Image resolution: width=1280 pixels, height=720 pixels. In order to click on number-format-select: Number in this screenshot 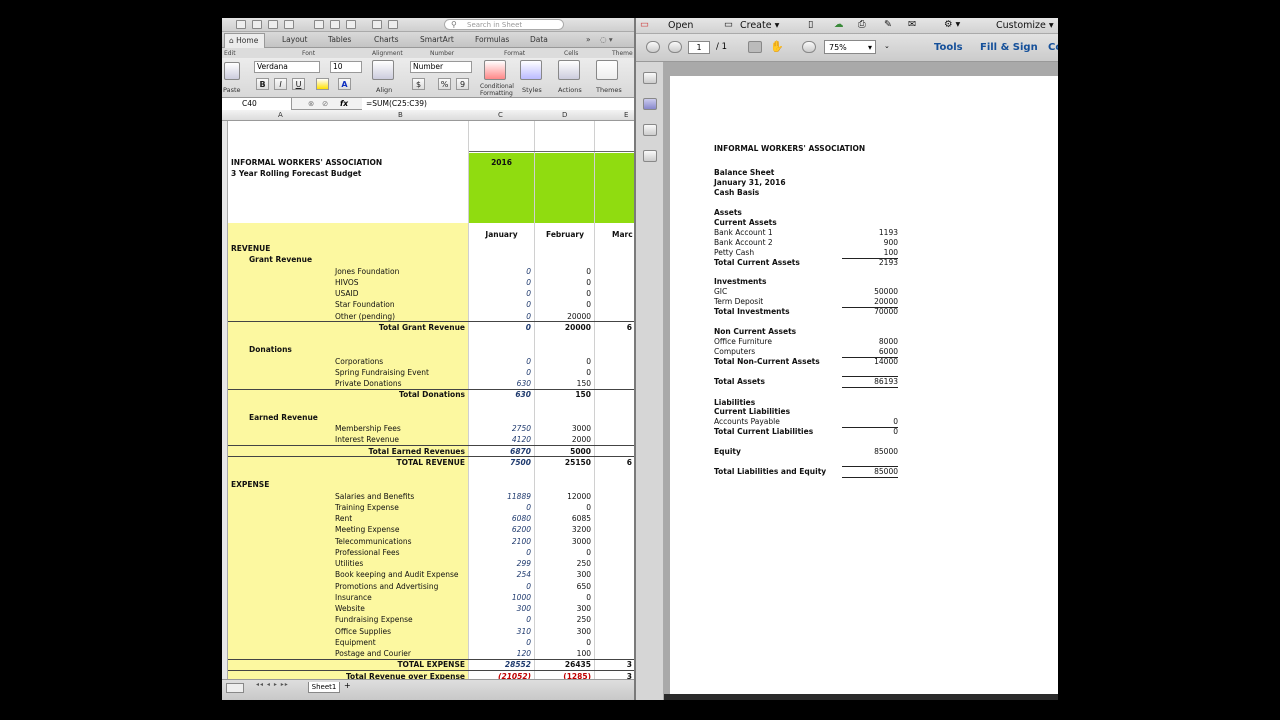, I will do `click(441, 67)`.